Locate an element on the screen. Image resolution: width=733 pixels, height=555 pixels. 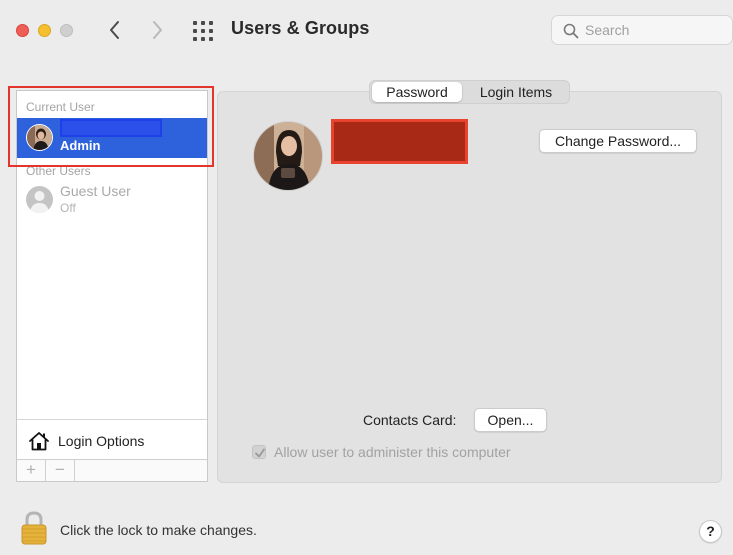
user-picture is located at coordinates (288, 156).